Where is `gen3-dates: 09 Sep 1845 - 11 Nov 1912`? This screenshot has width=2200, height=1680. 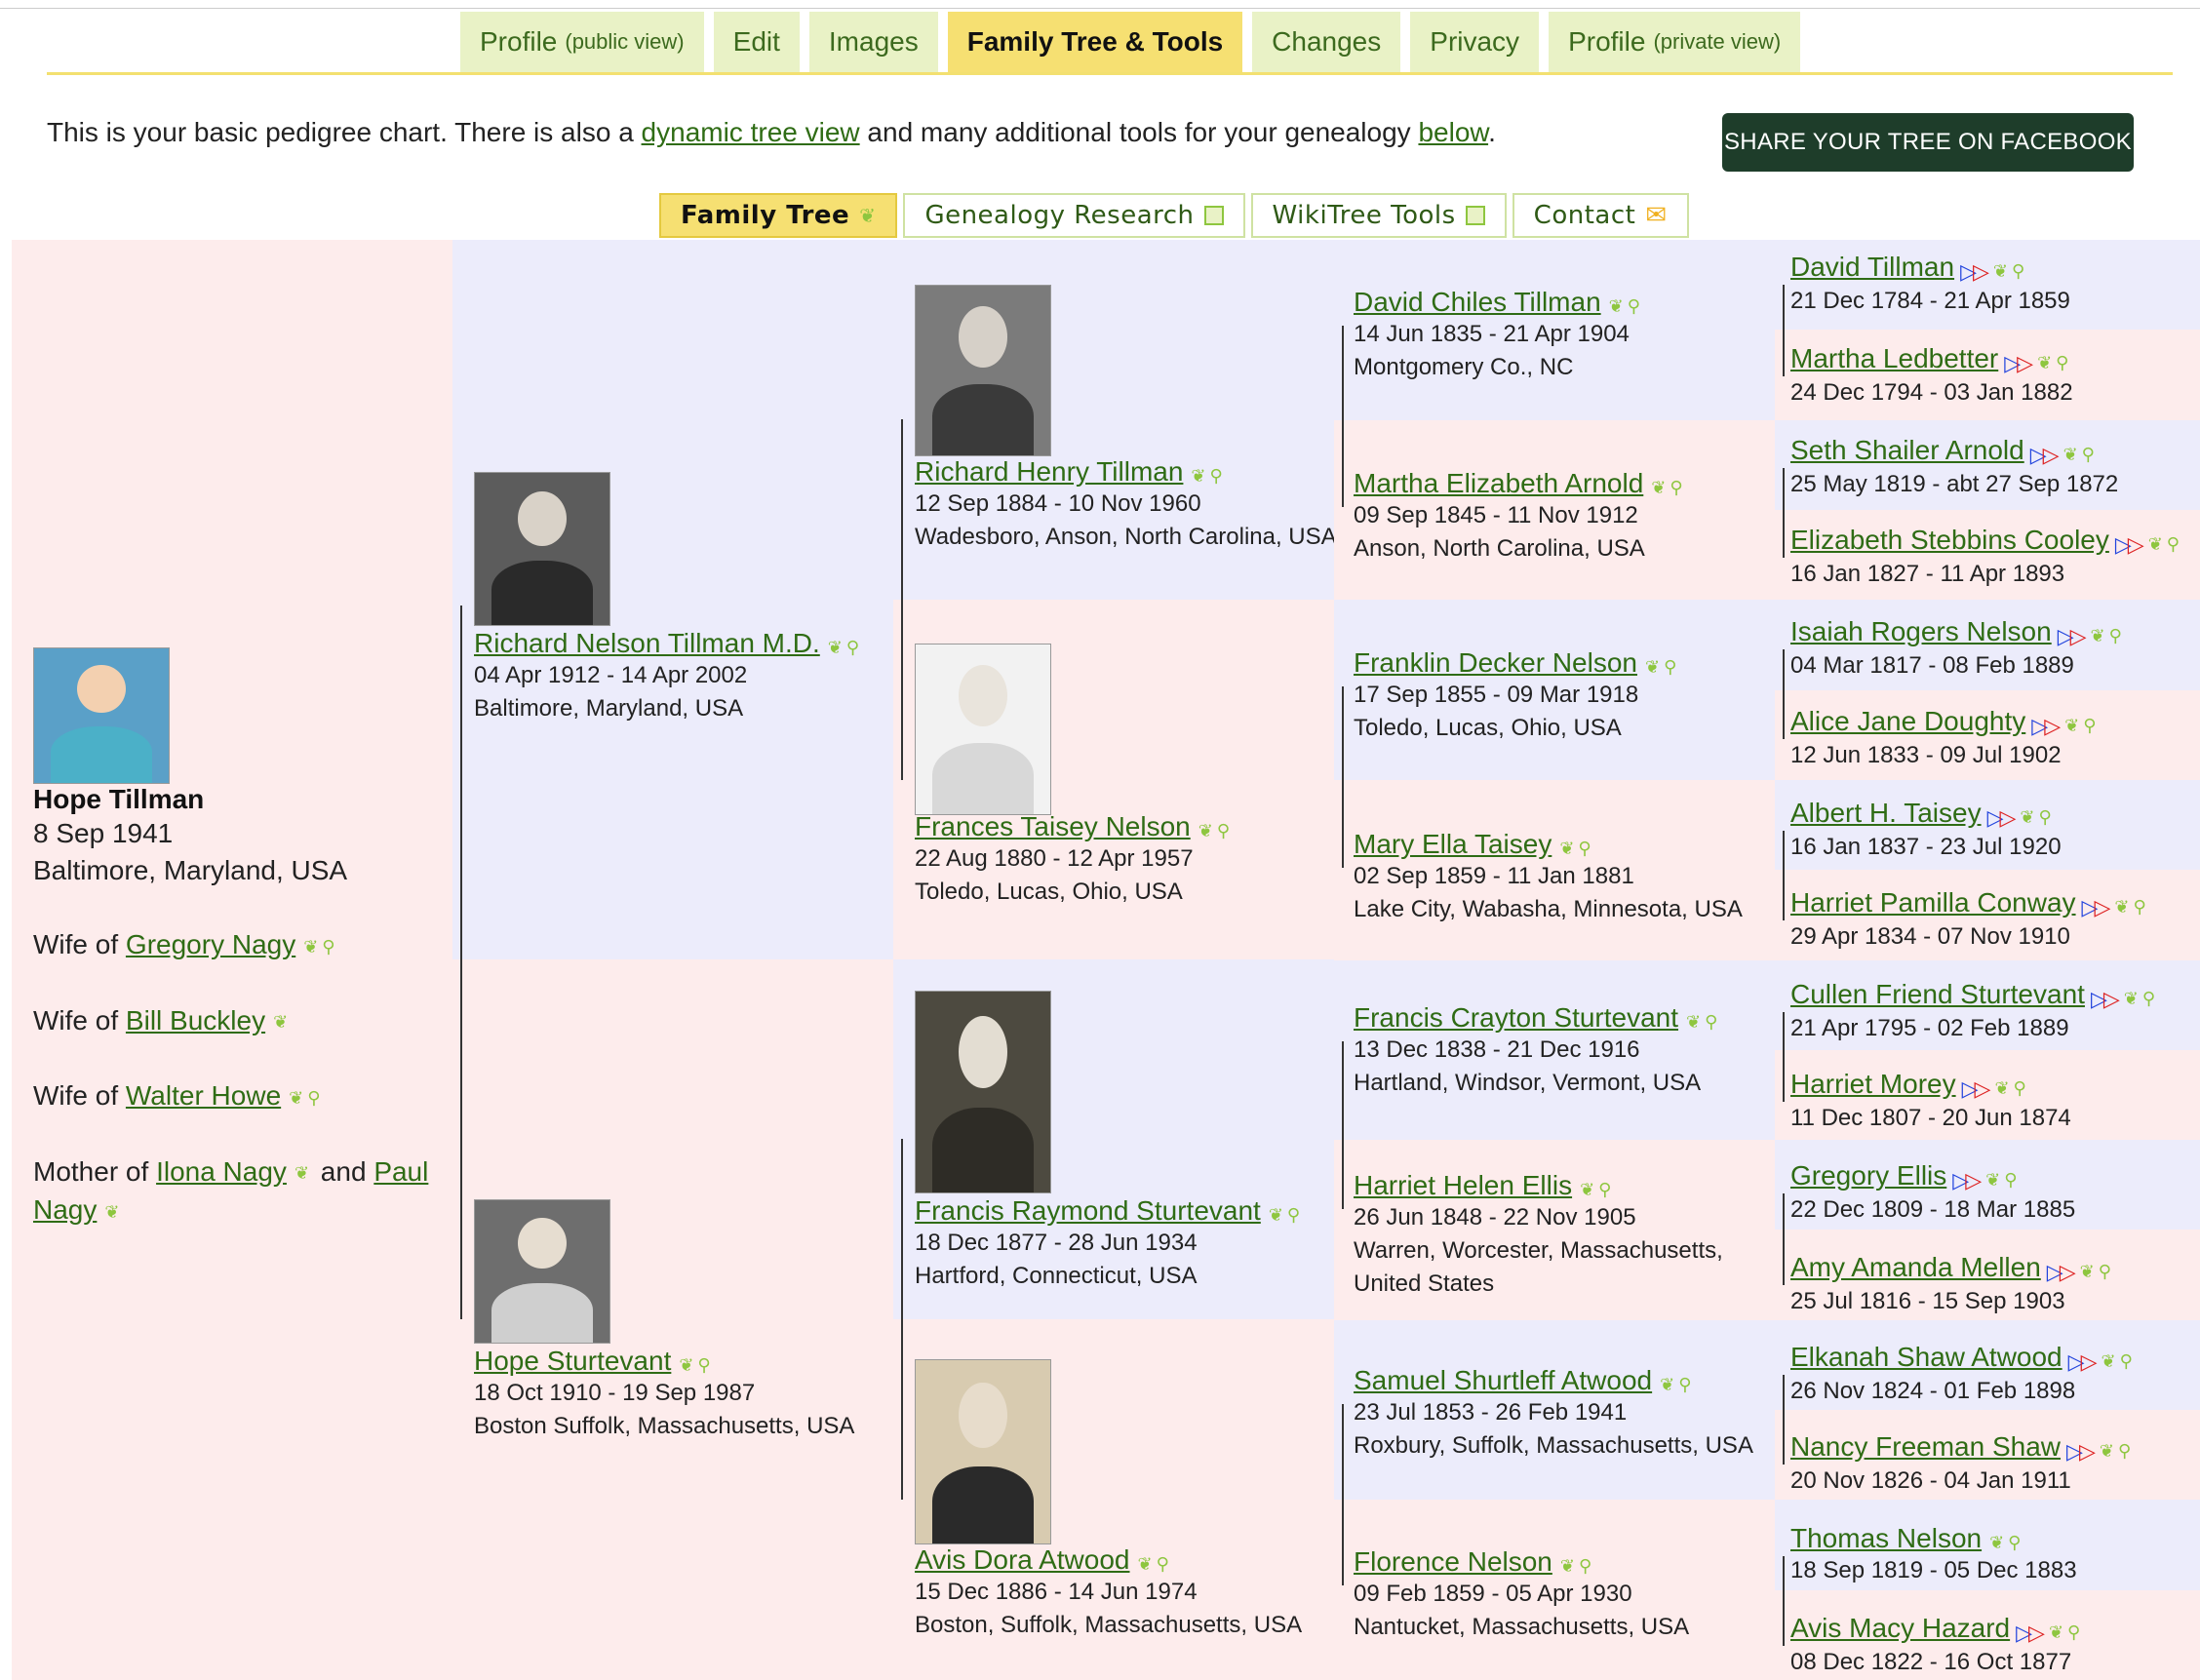
gen3-dates: 09 Sep 1845 - 11 Nov 1912 is located at coordinates (1496, 515).